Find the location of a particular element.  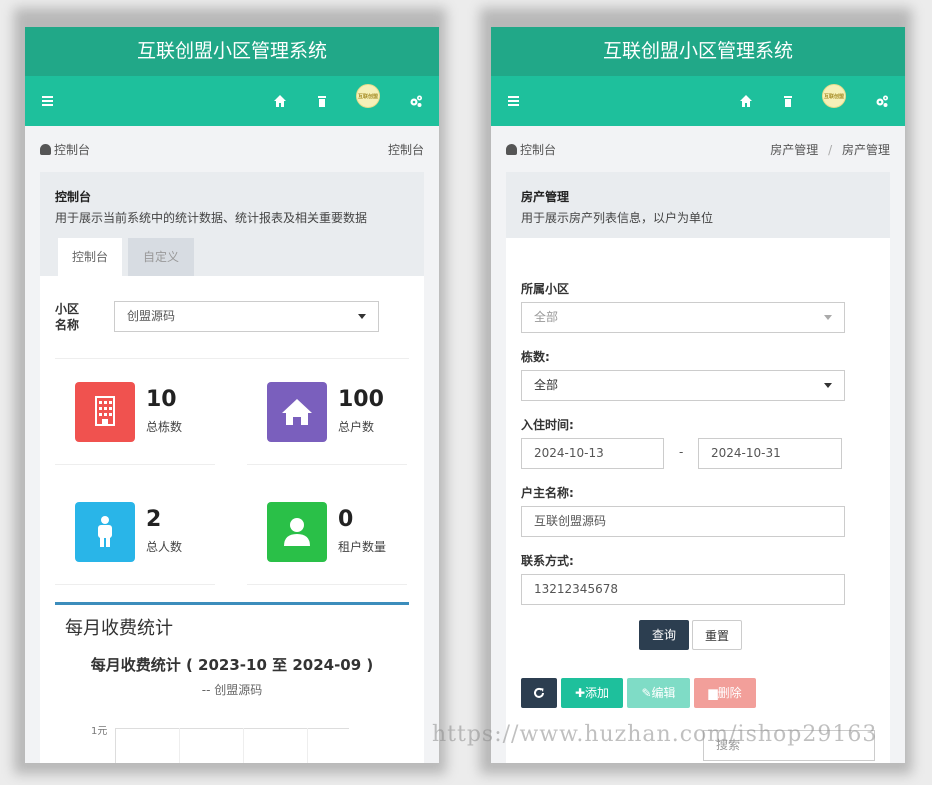

owner-label: 户主名称: is located at coordinates (547, 493).